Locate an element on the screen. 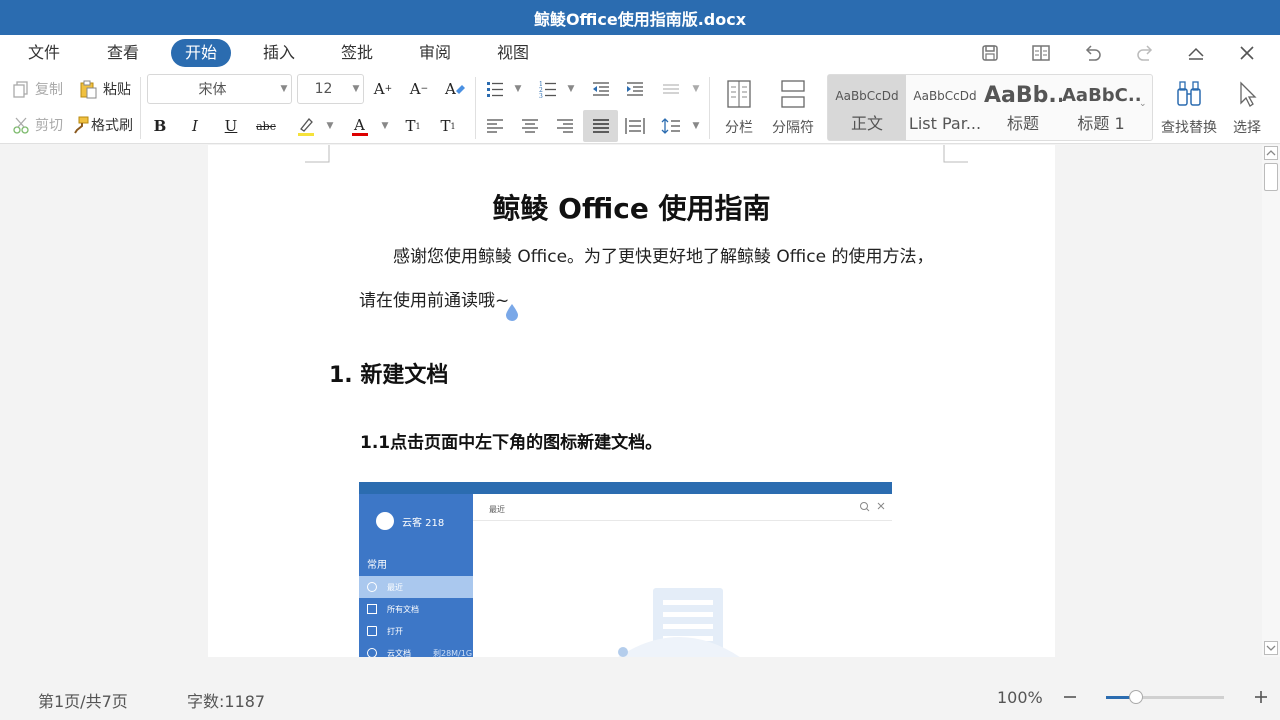 The width and height of the screenshot is (1280, 720). reading-mode-icon is located at coordinates (1041, 53).